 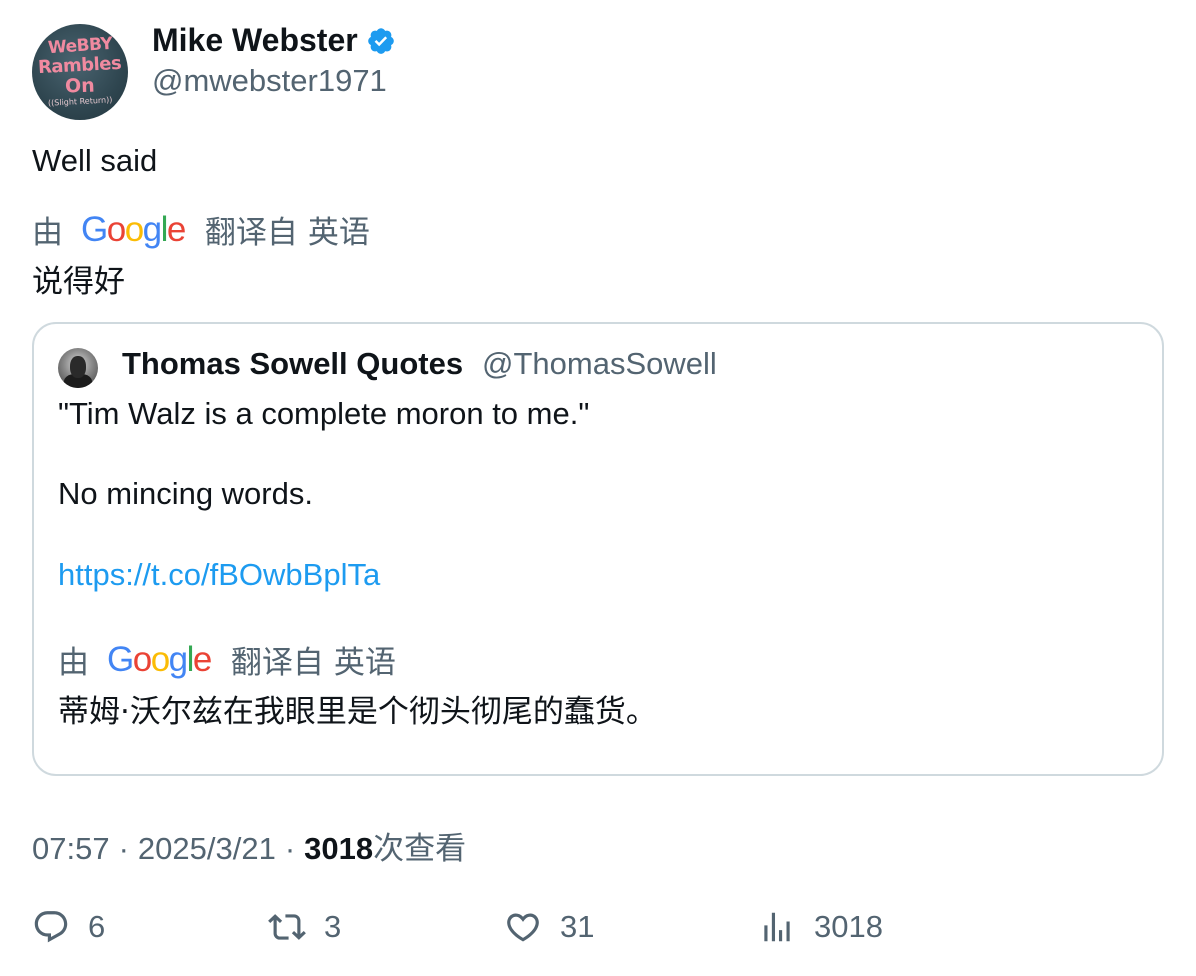 I want to click on translation-attribution: 由 Google 翻译自 英语, so click(x=201, y=229).